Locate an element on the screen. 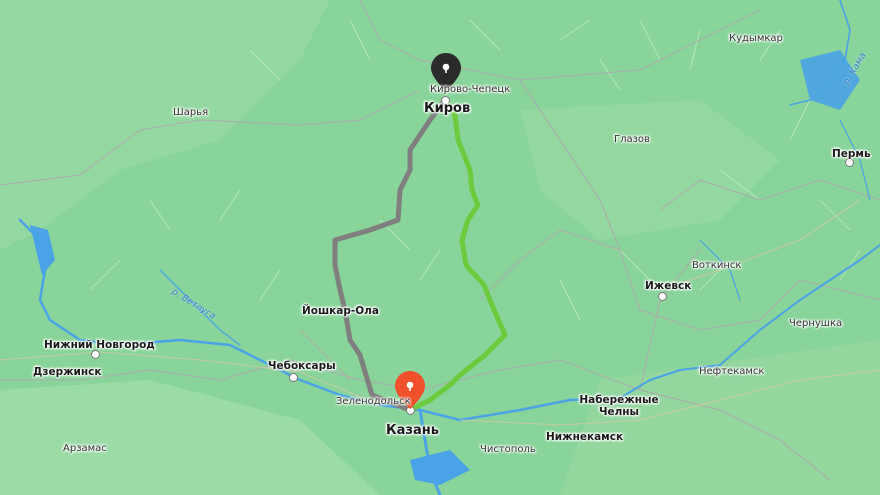 The height and width of the screenshot is (495, 880). label-sharya: Шарья is located at coordinates (191, 112).